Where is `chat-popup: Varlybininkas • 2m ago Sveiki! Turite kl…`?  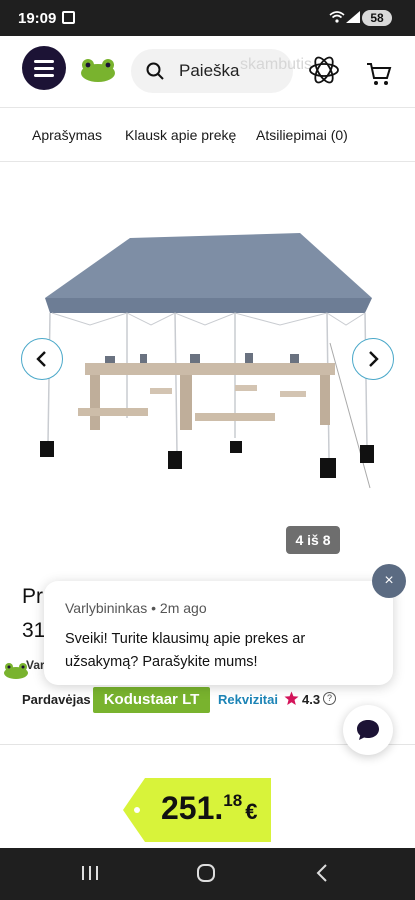
chat-popup: Varlybininkas • 2m ago Sveiki! Turite kl… is located at coordinates (218, 633).